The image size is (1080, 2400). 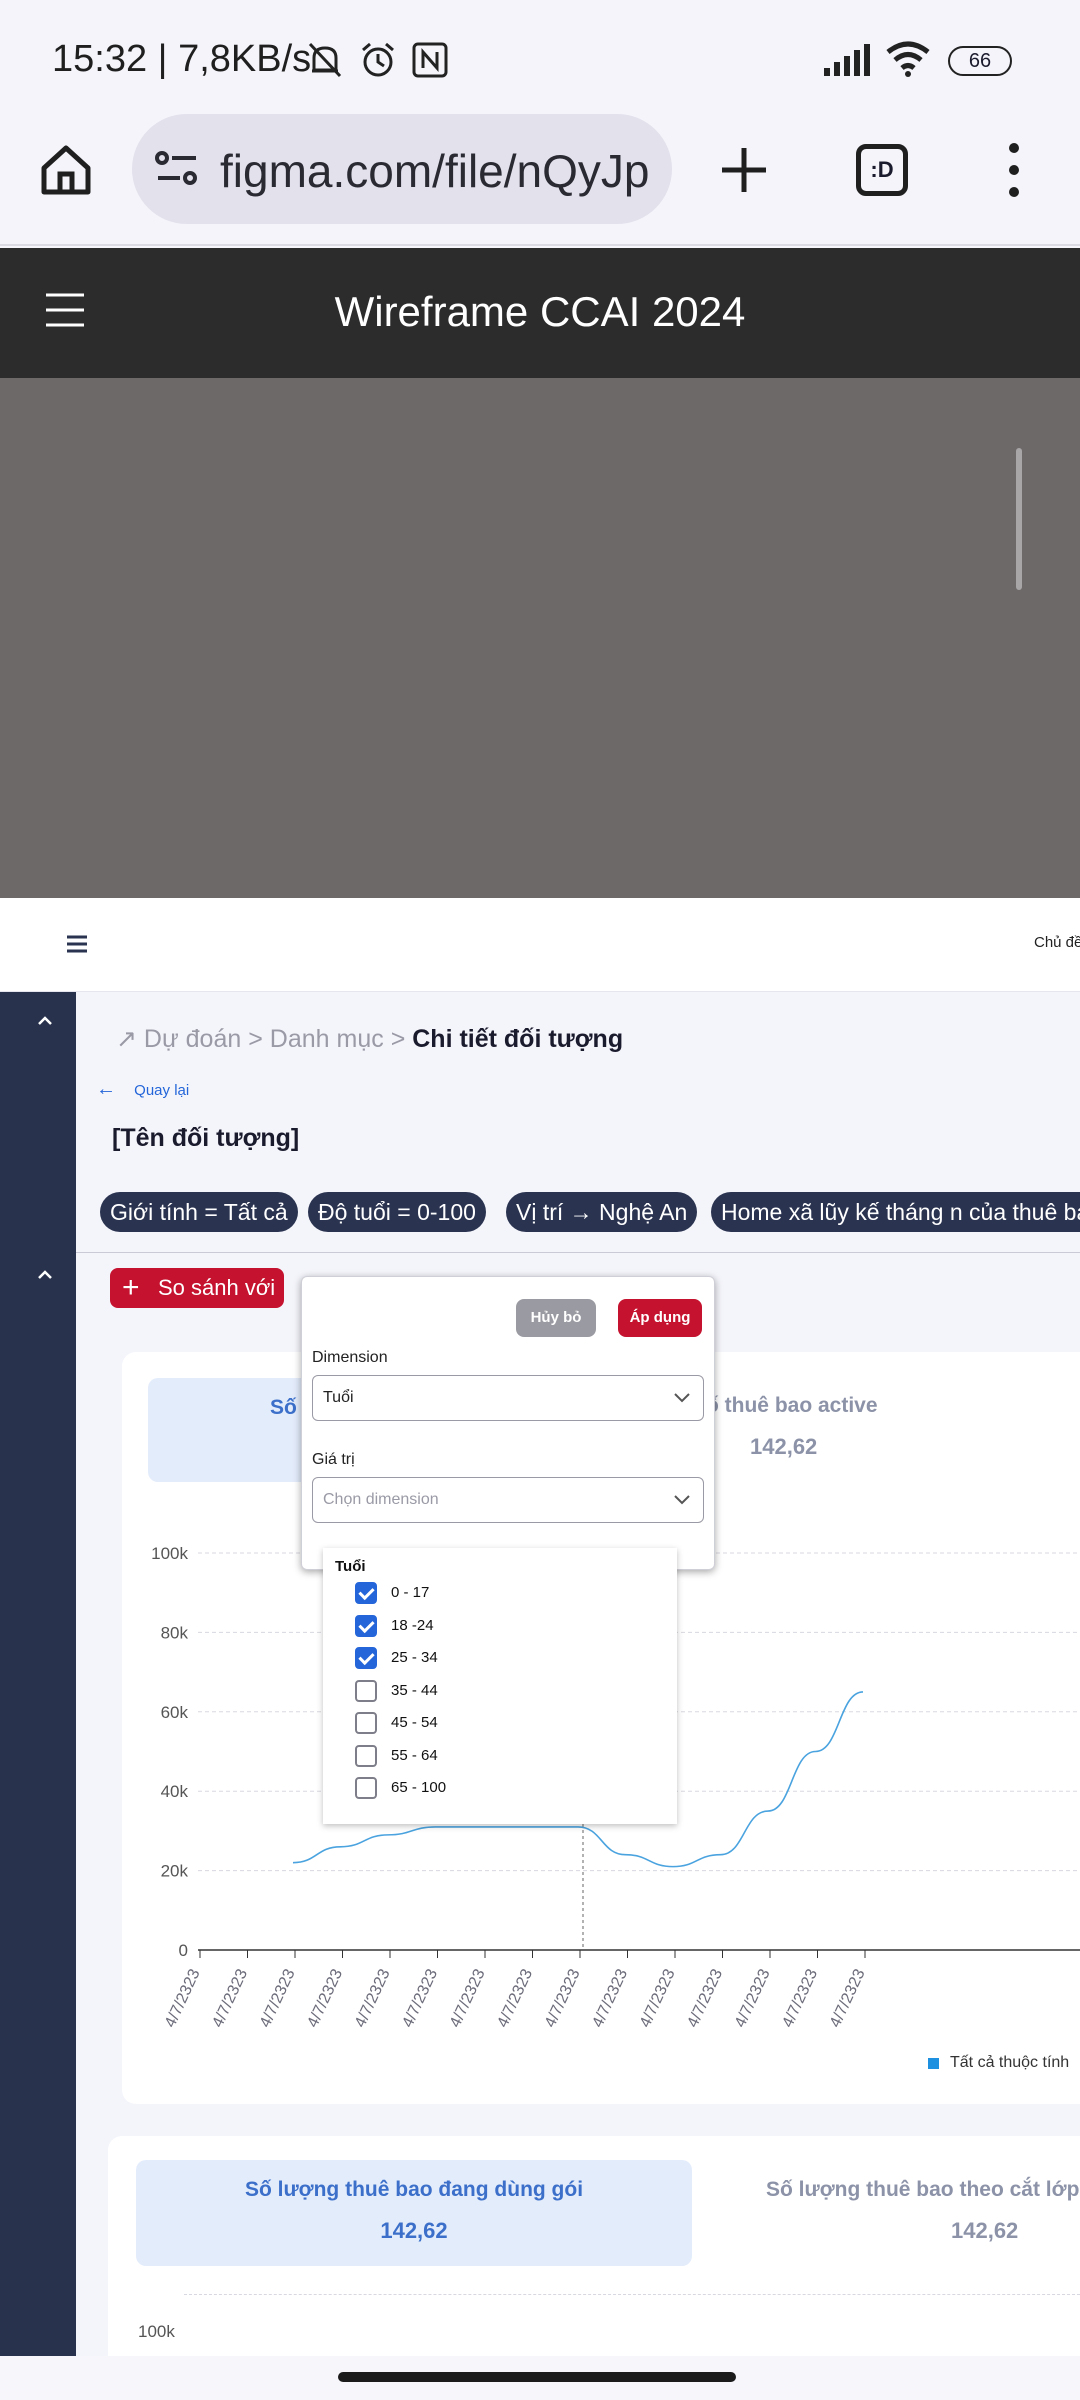 I want to click on arrow-left-icon: ←, so click(x=106, y=1089).